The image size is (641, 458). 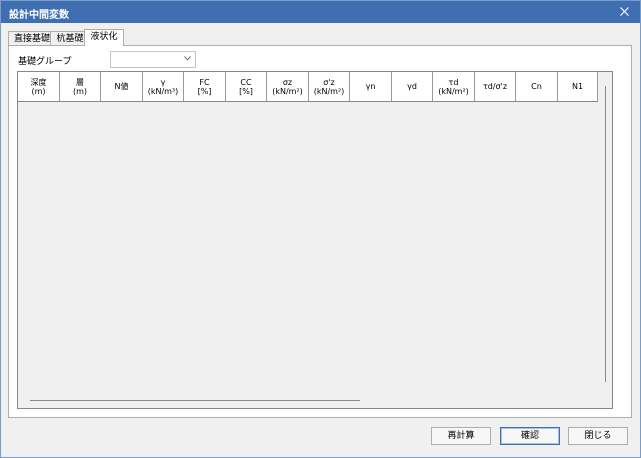 I want to click on column-header: γn, so click(x=371, y=86).